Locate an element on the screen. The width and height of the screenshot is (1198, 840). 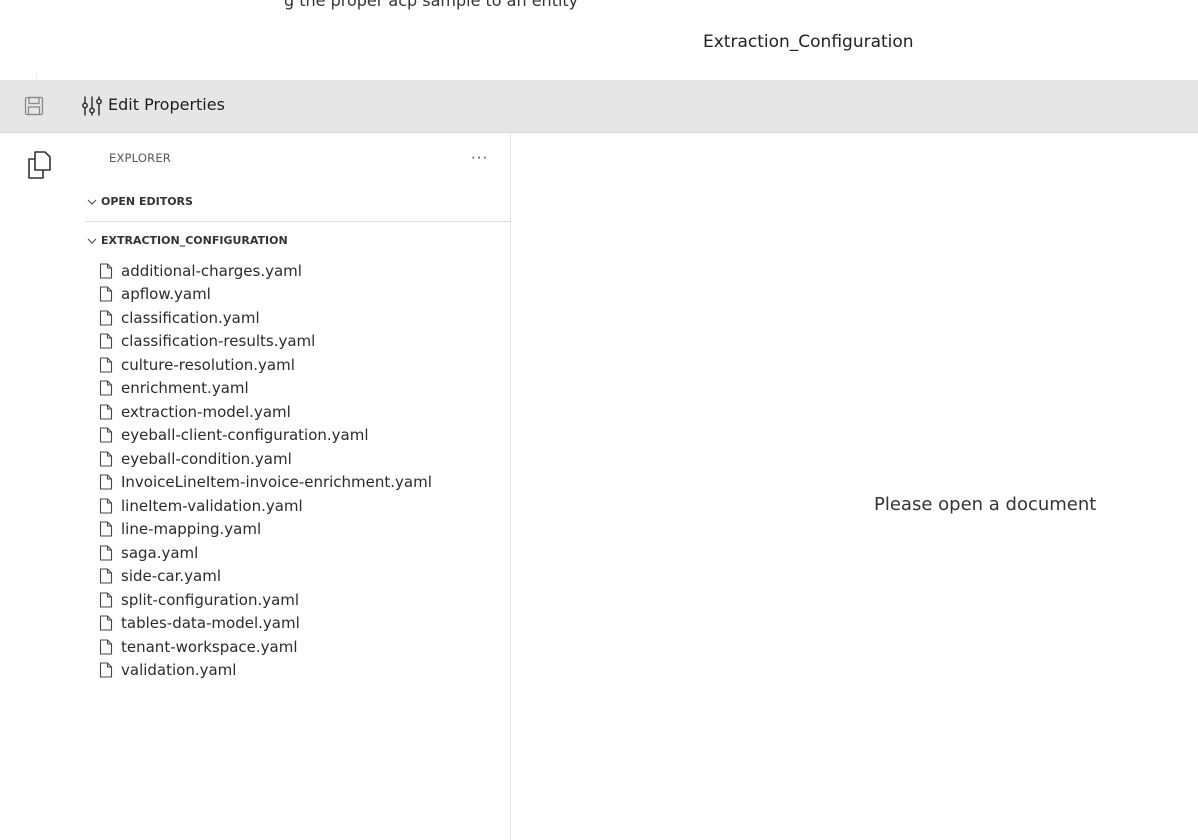
file-item: InvoiceLineItem-invoice-enrichment.yaml is located at coordinates (294, 483).